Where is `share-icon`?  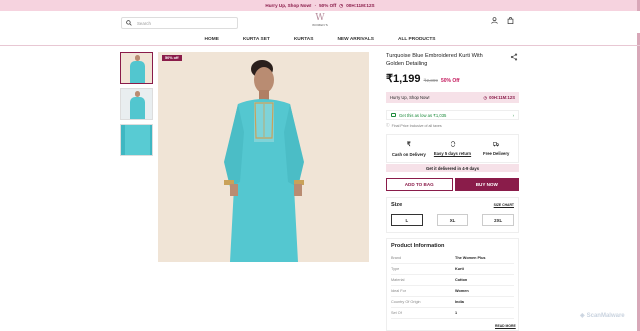 share-icon is located at coordinates (514, 57).